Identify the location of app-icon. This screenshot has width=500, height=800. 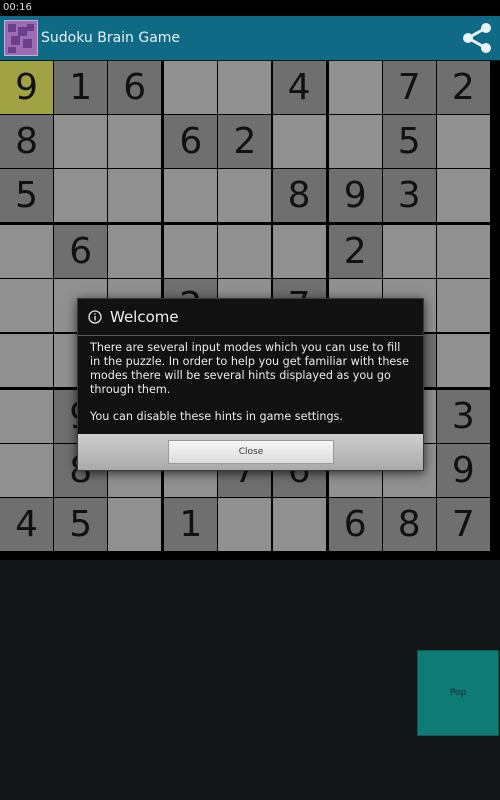
(21, 38).